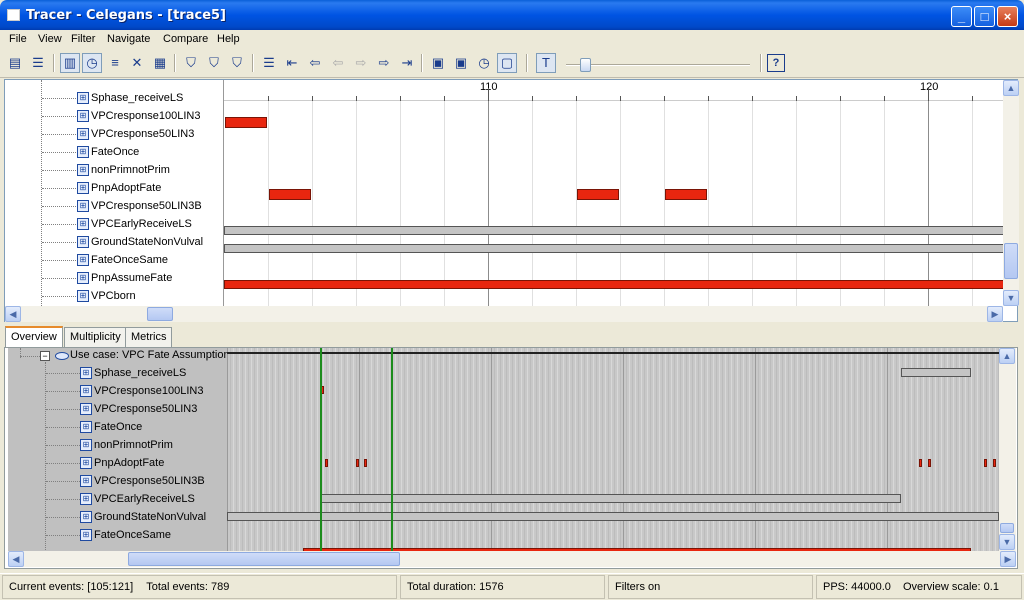 This screenshot has height=600, width=1024. I want to click on events-grid-icon: ▦, so click(160, 63).